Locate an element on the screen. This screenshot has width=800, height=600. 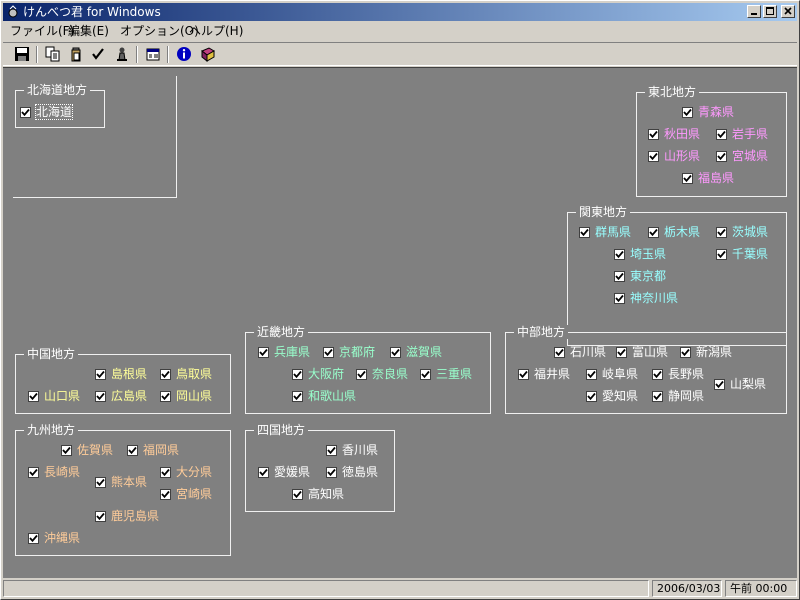
maximize-button is located at coordinates (770, 11).